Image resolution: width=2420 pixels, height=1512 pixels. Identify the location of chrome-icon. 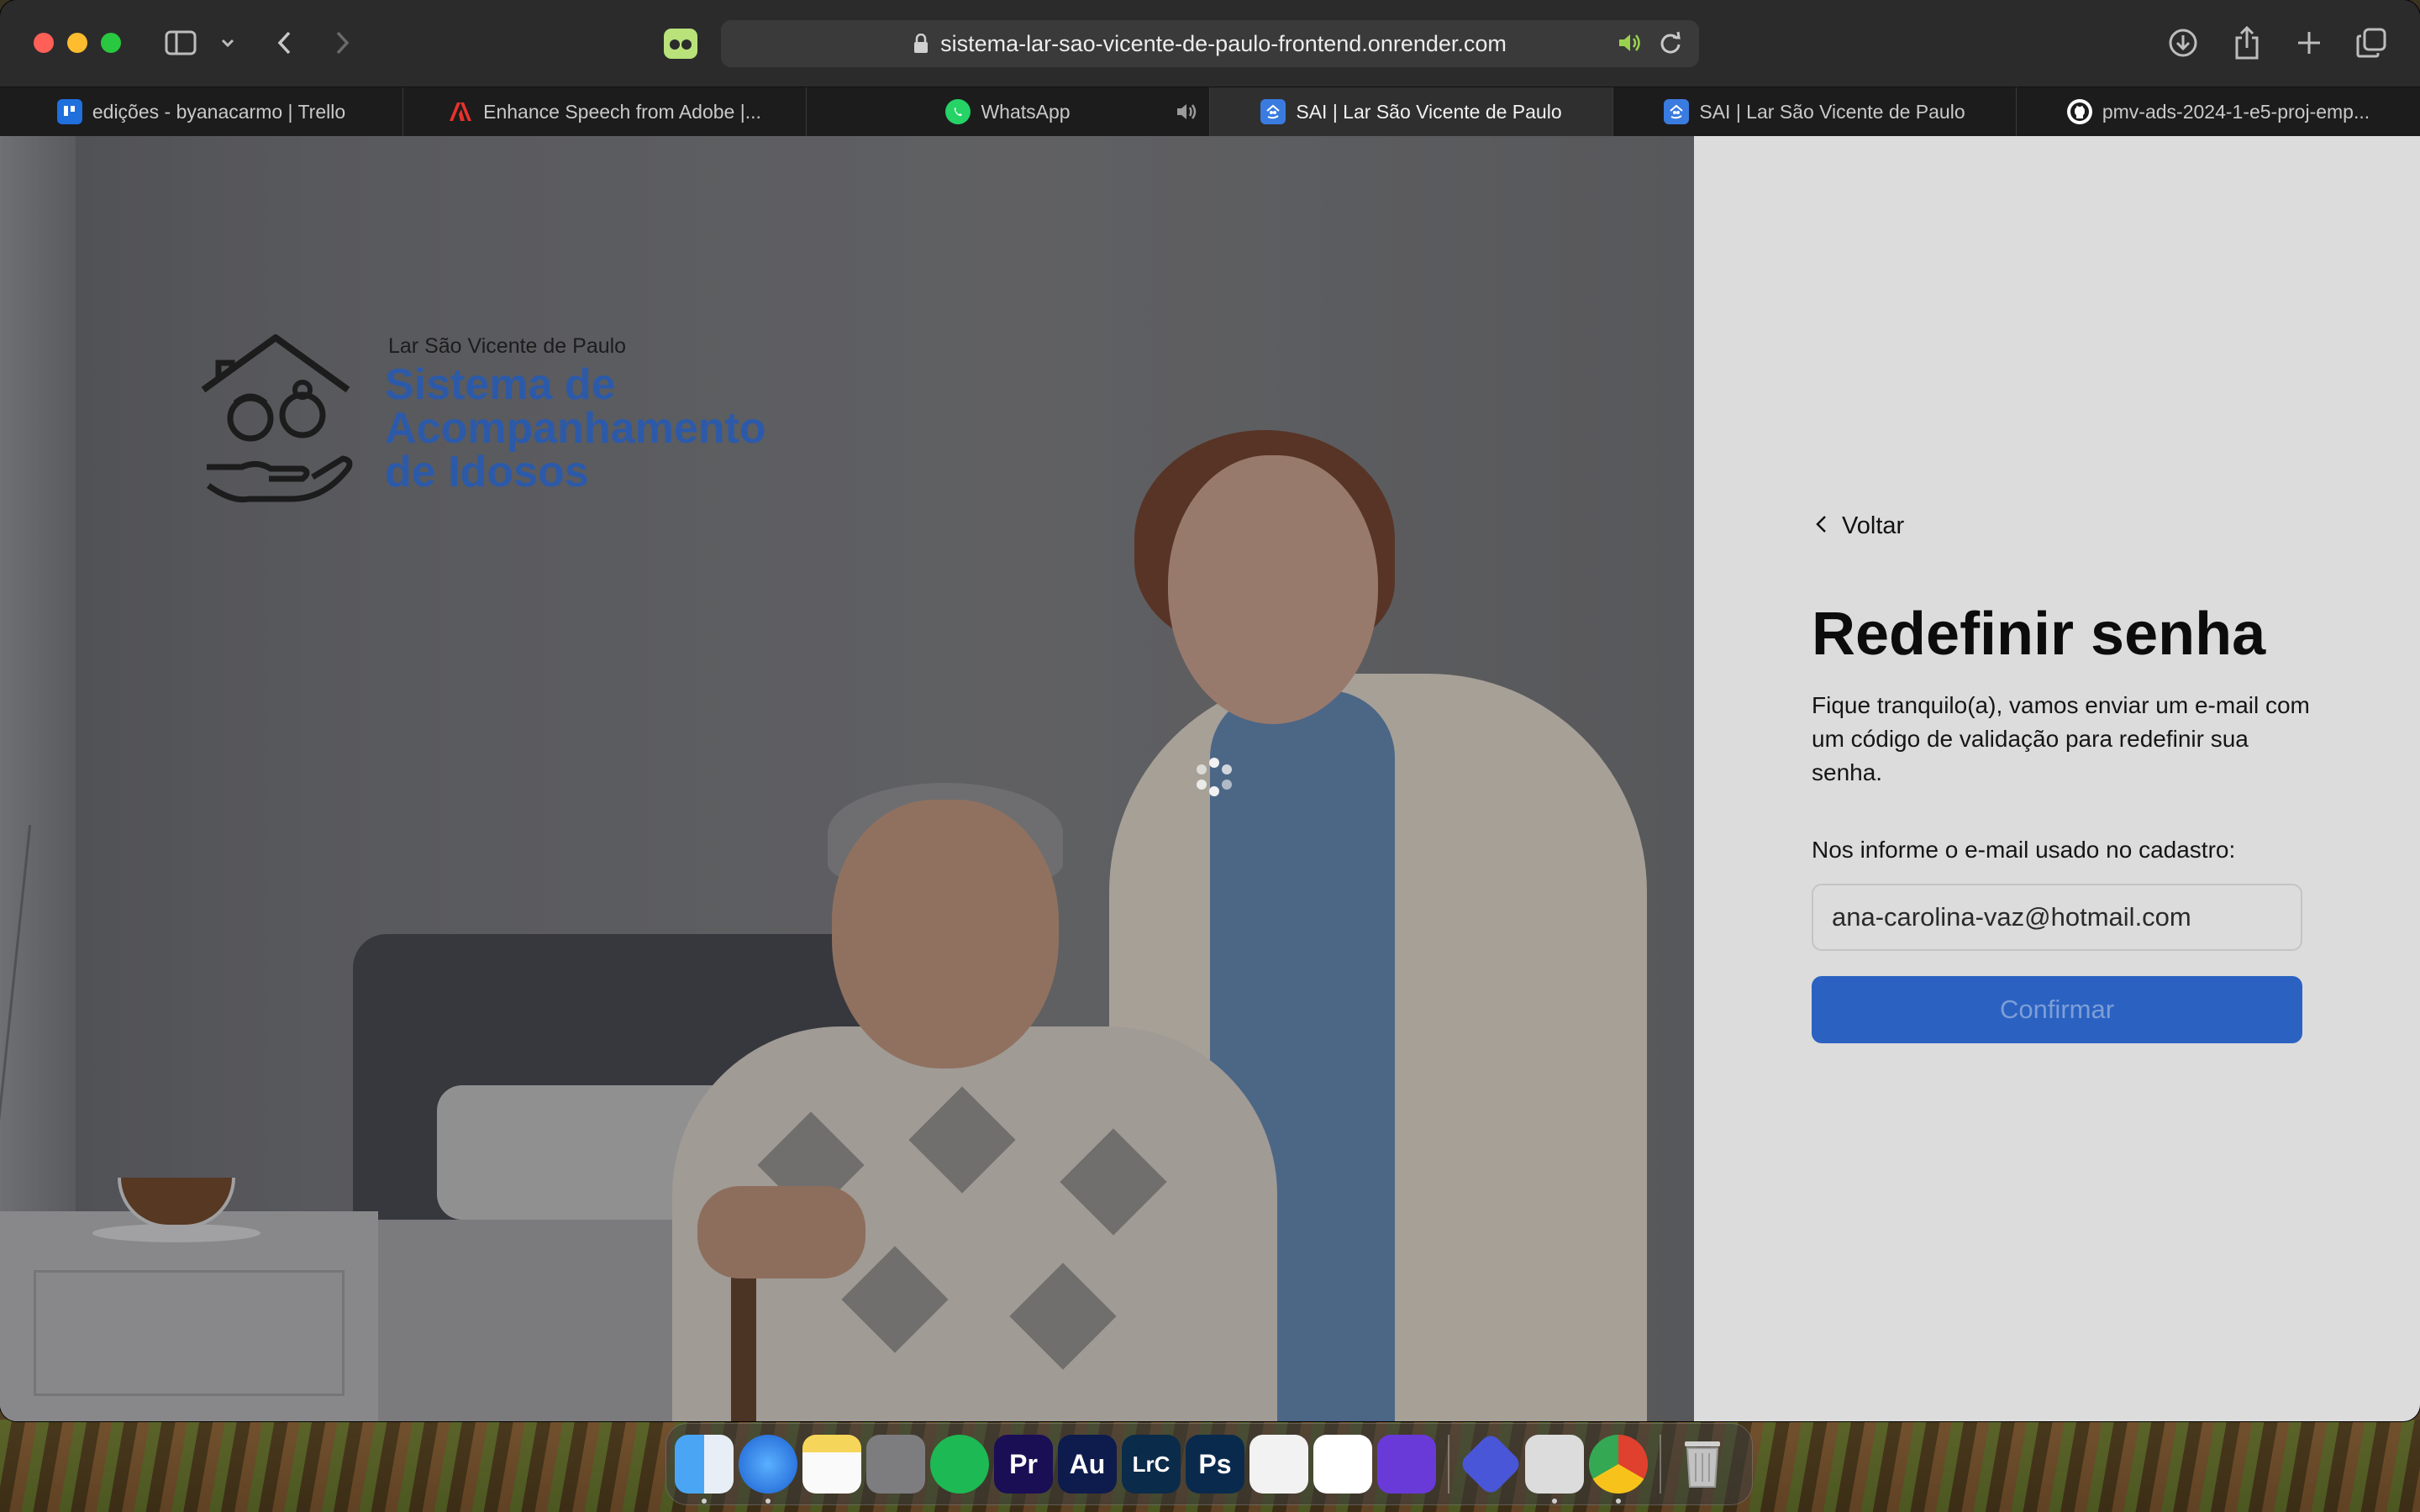
(1619, 1469).